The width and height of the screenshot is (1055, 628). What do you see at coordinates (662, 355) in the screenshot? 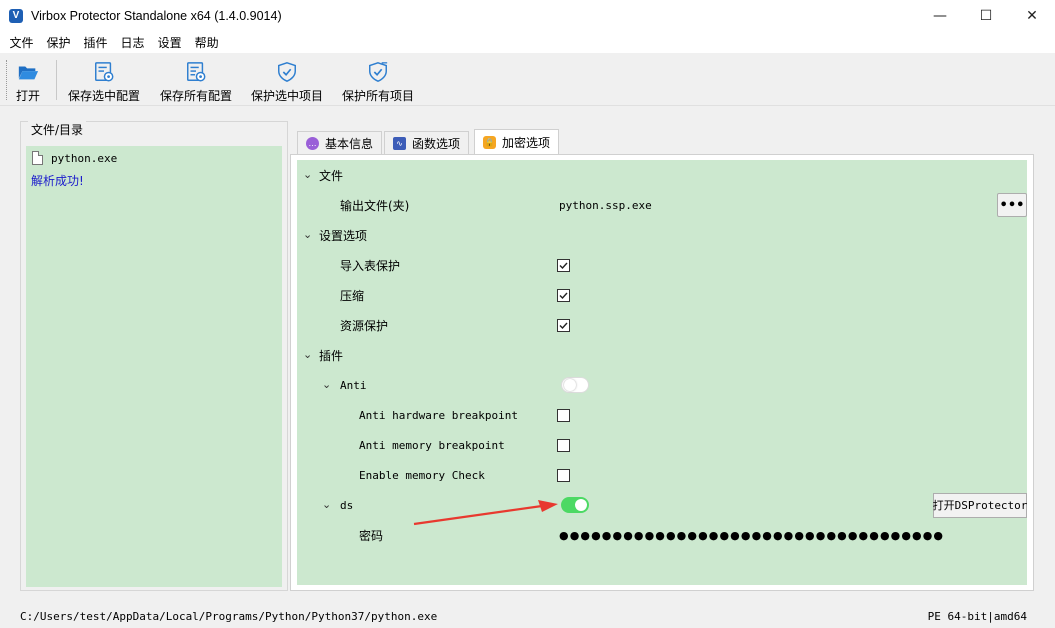
I see `section-plugins: ⌄ 插件` at bounding box center [662, 355].